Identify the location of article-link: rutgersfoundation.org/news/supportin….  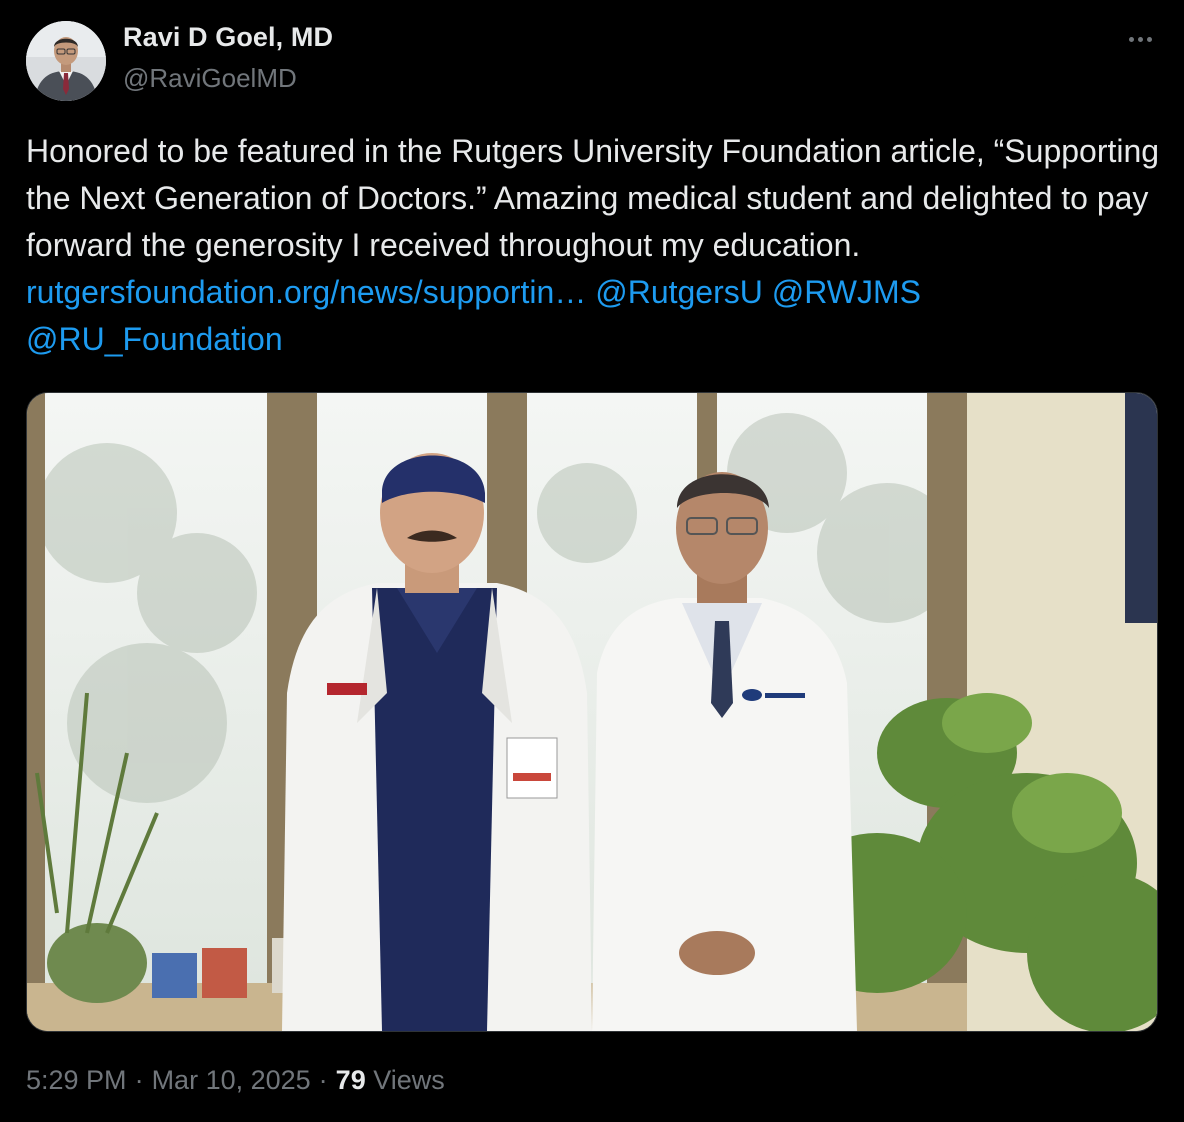
(306, 292).